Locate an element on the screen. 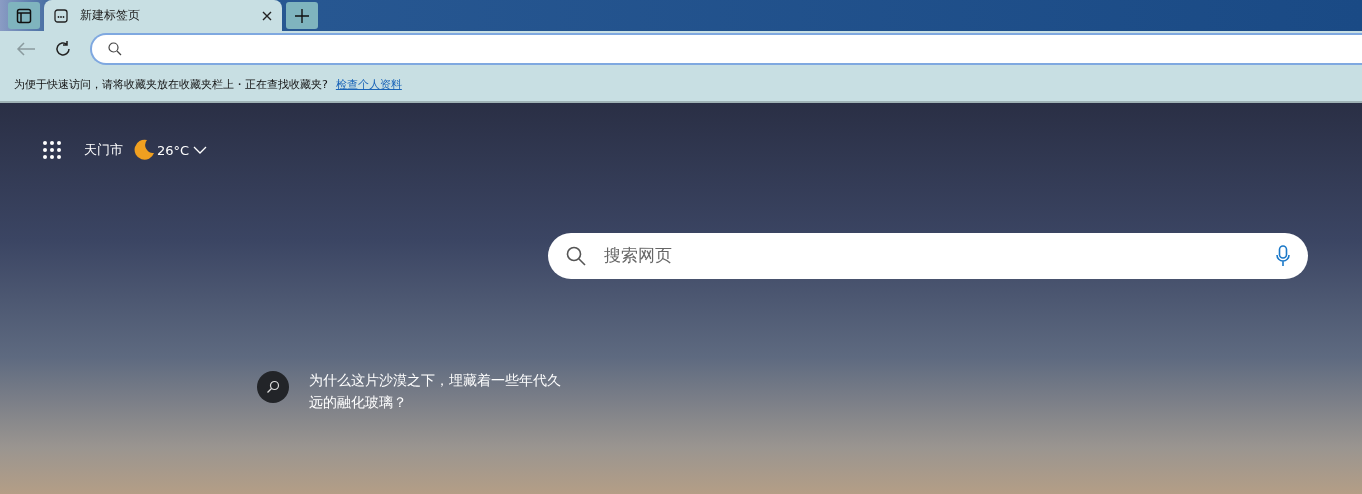 The width and height of the screenshot is (1362, 494). new-tab-button is located at coordinates (302, 15).